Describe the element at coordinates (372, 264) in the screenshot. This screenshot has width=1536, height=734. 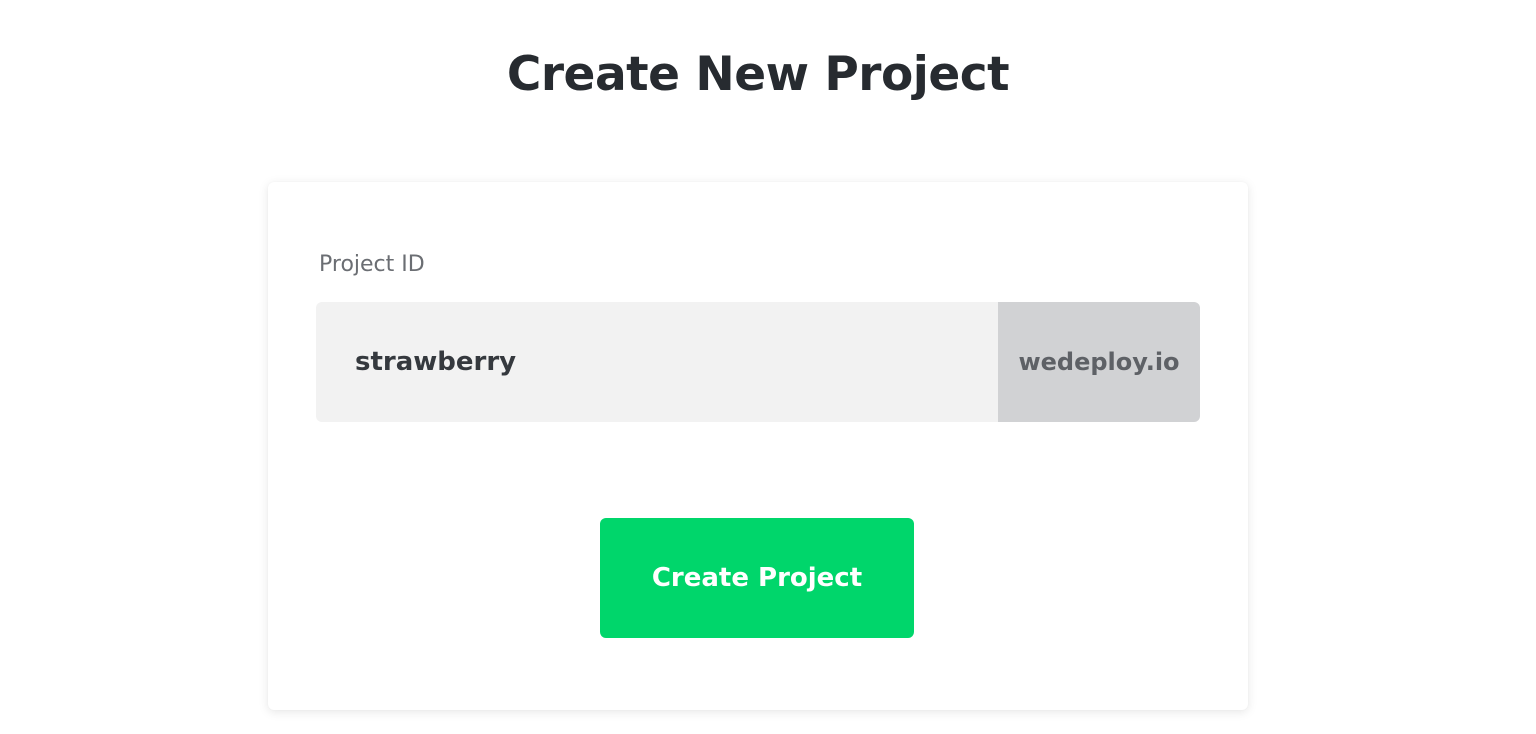
I see `project-id-label: Project ID` at that location.